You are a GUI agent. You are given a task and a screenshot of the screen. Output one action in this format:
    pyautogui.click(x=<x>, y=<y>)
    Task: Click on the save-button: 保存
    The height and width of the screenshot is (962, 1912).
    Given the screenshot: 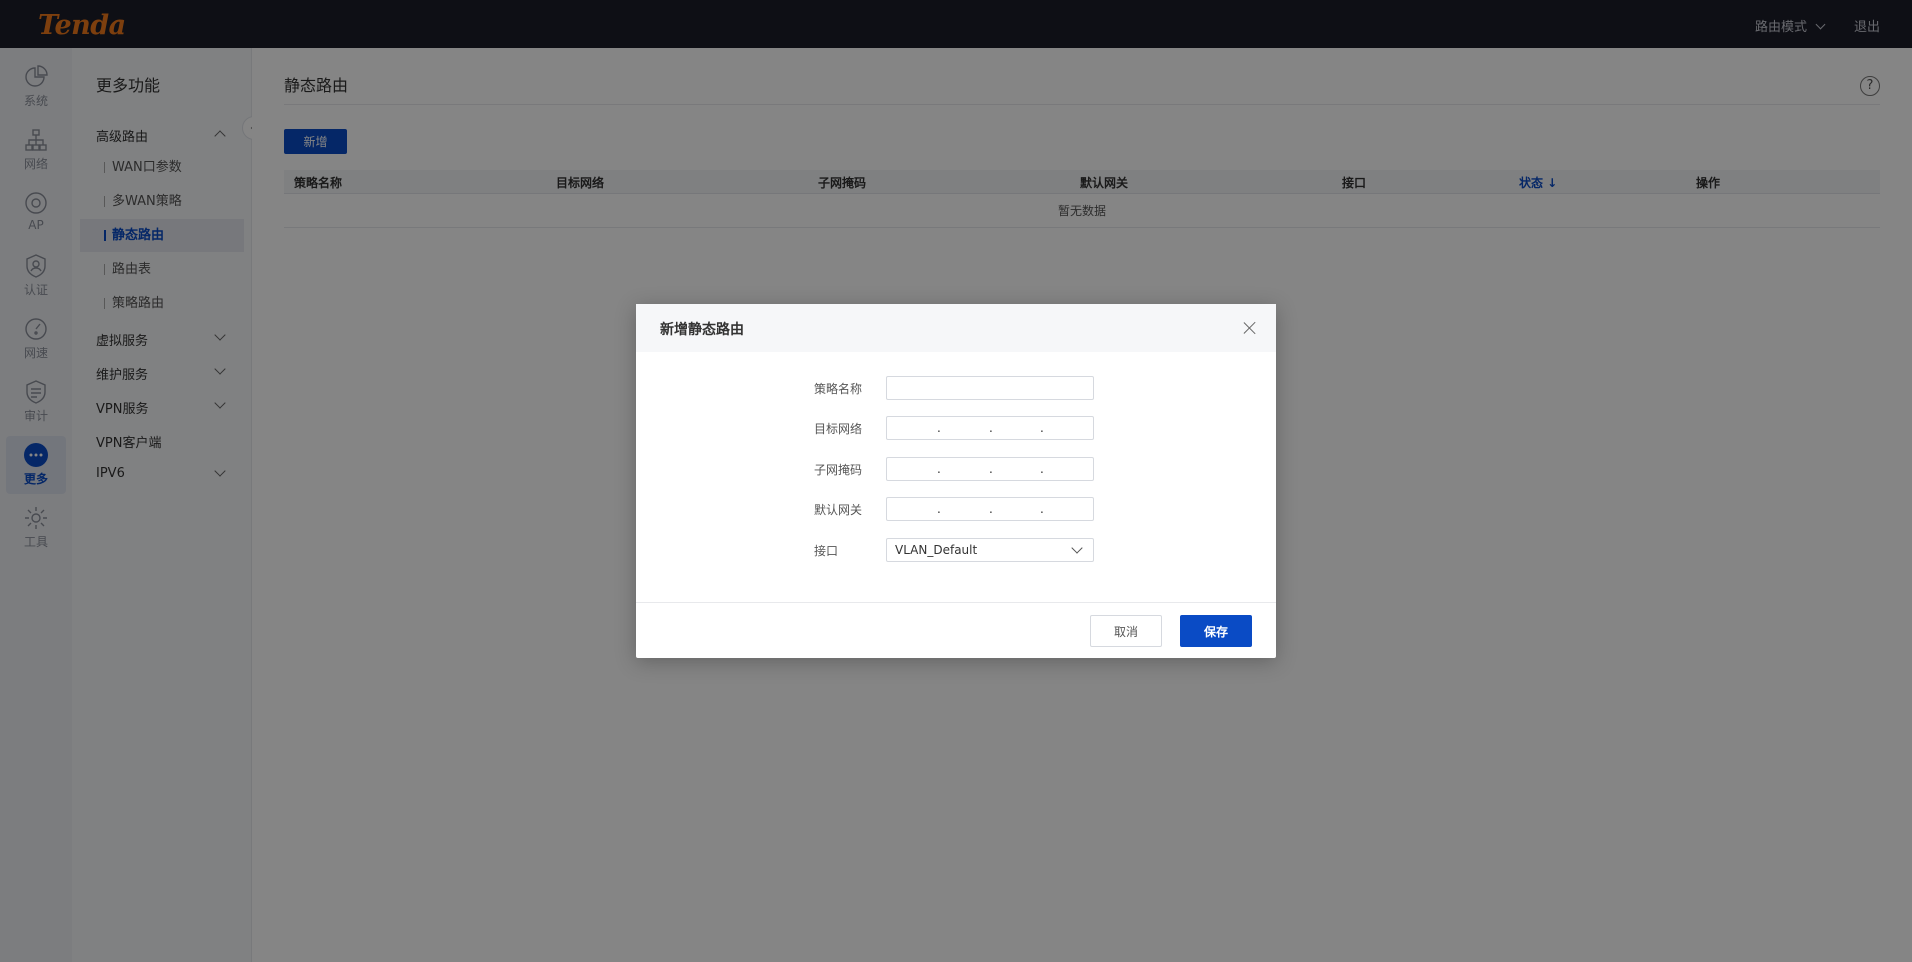 What is the action you would take?
    pyautogui.click(x=1216, y=631)
    